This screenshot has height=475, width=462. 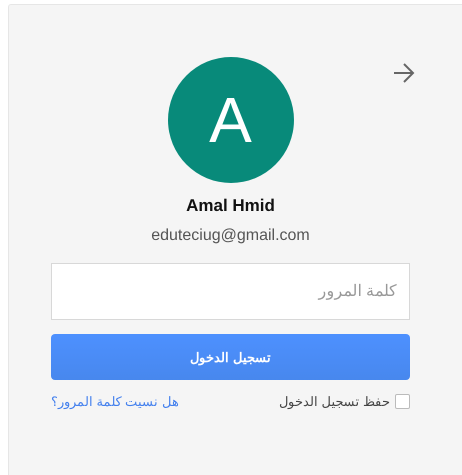 I want to click on checkbox, so click(x=402, y=401).